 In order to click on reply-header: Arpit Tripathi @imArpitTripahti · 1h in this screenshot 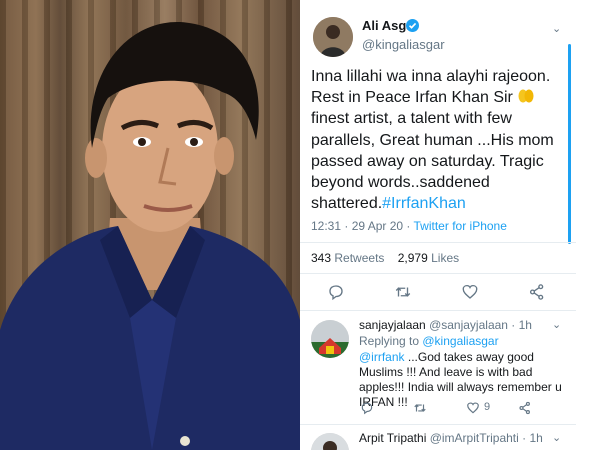, I will do `click(451, 438)`.